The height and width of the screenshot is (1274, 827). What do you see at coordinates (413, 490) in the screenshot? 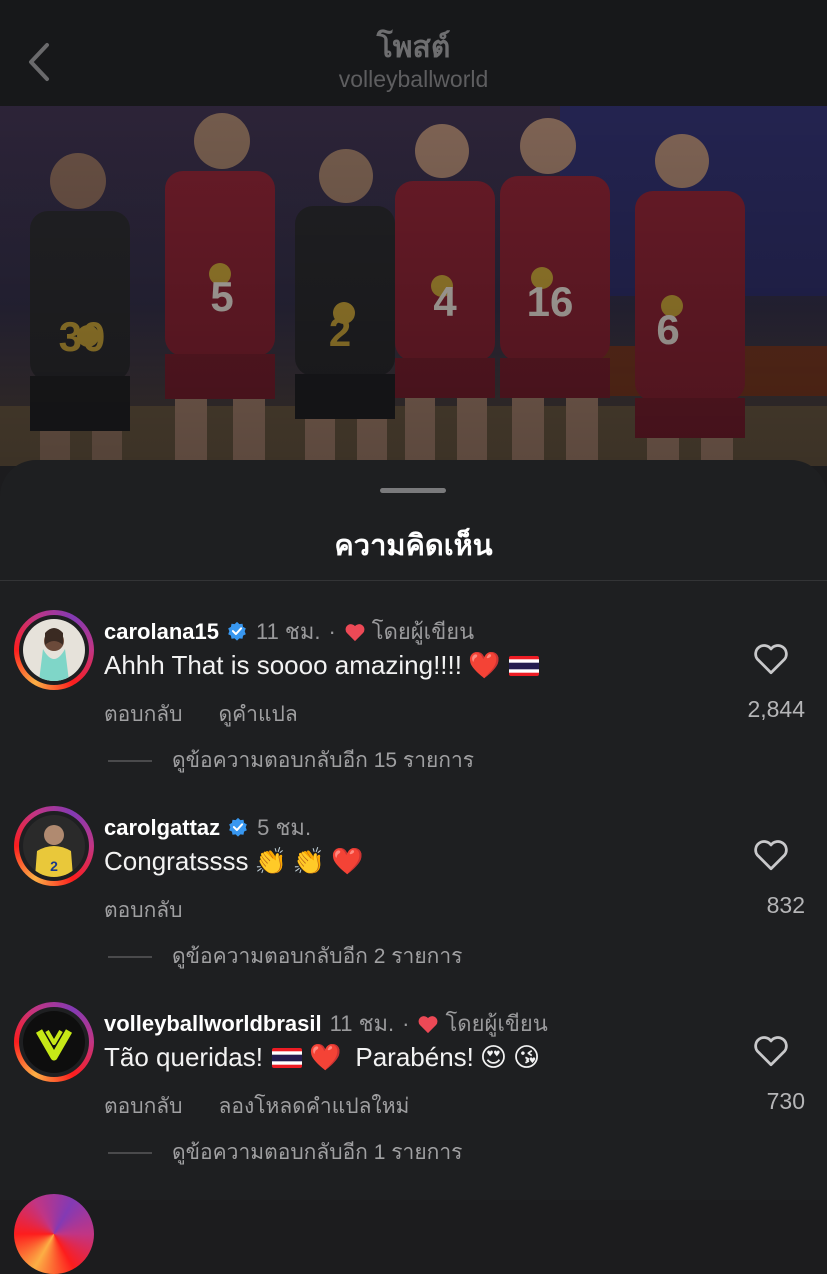
I see `sheet-grab-handle` at bounding box center [413, 490].